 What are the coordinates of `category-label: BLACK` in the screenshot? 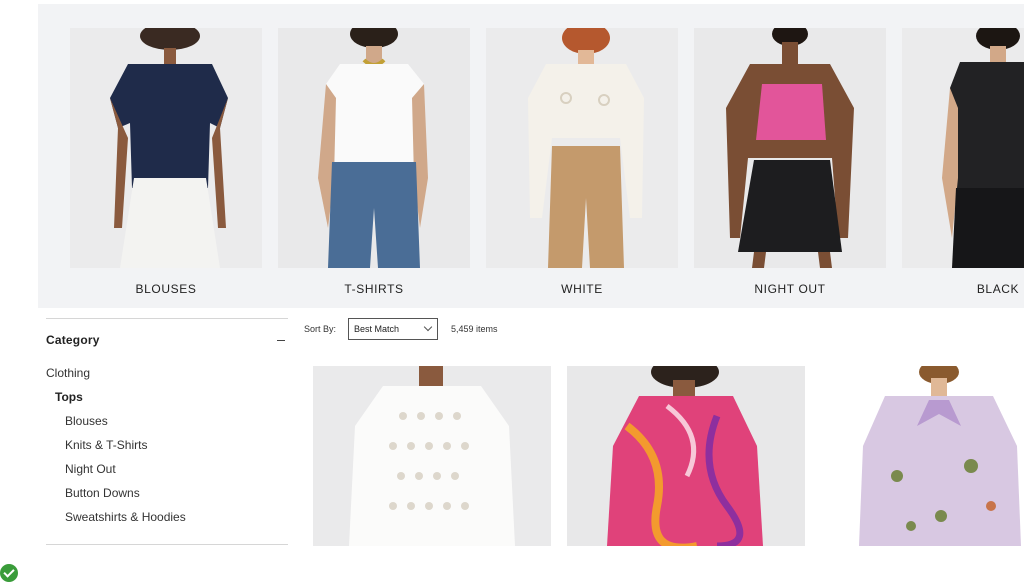 It's located at (998, 289).